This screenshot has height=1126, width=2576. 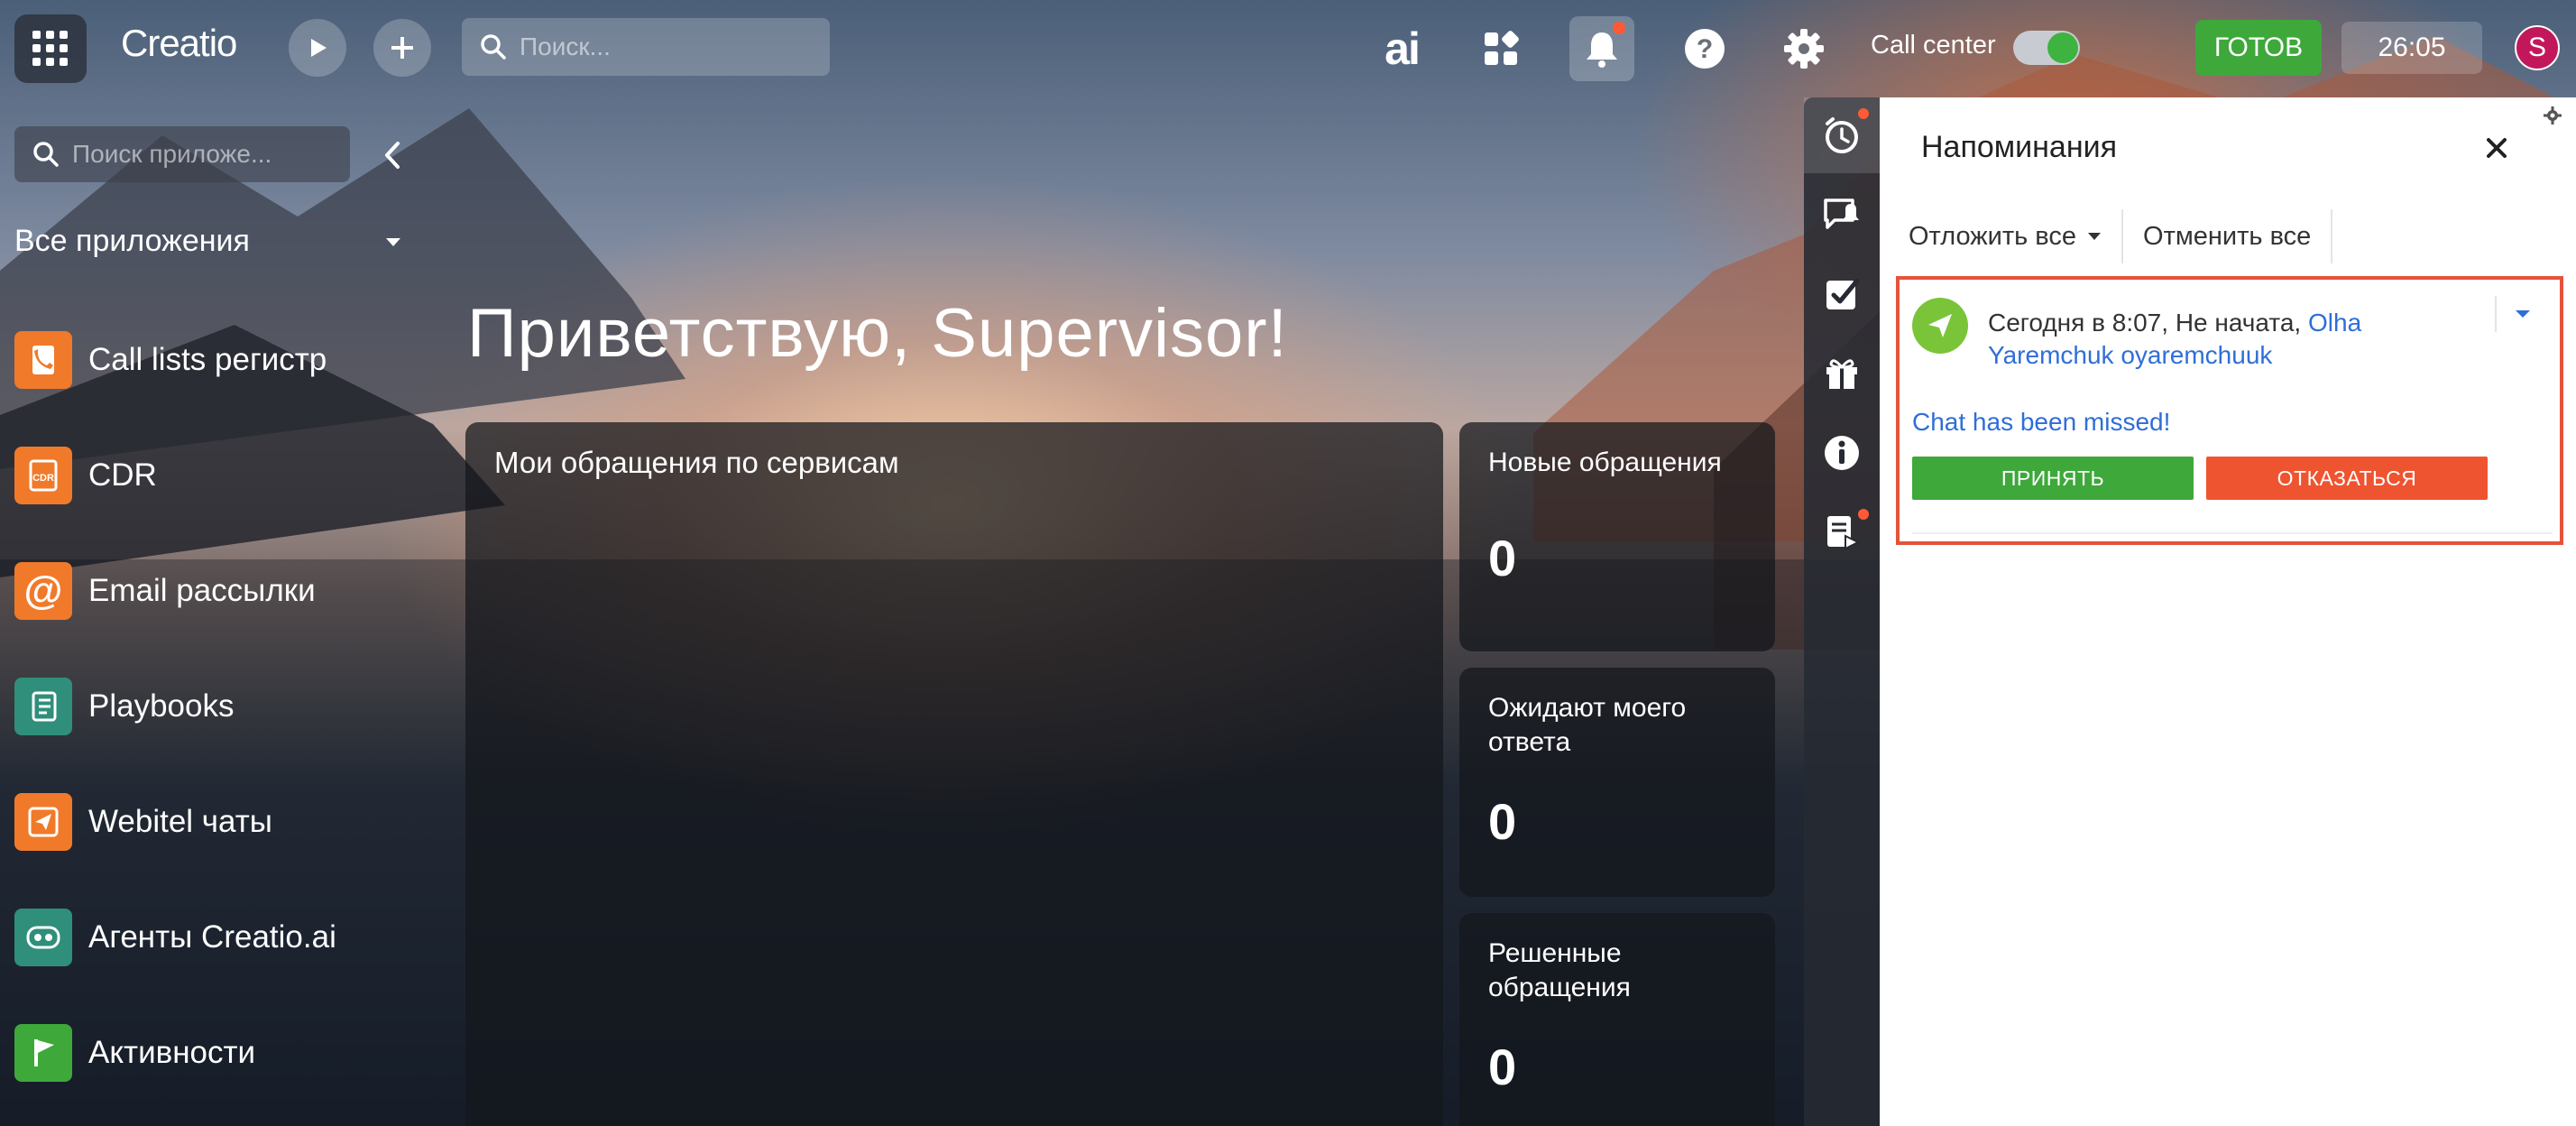 I want to click on document-play-icon, so click(x=1844, y=533).